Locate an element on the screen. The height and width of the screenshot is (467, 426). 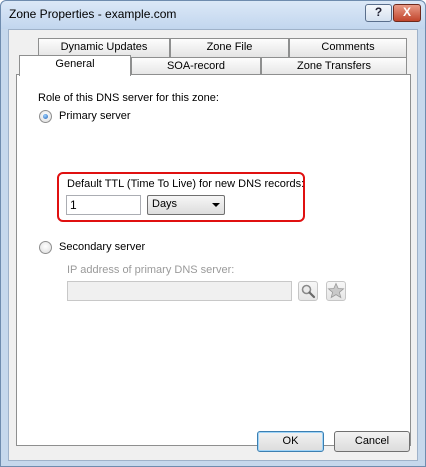
tab-label: Comments is located at coordinates (348, 47).